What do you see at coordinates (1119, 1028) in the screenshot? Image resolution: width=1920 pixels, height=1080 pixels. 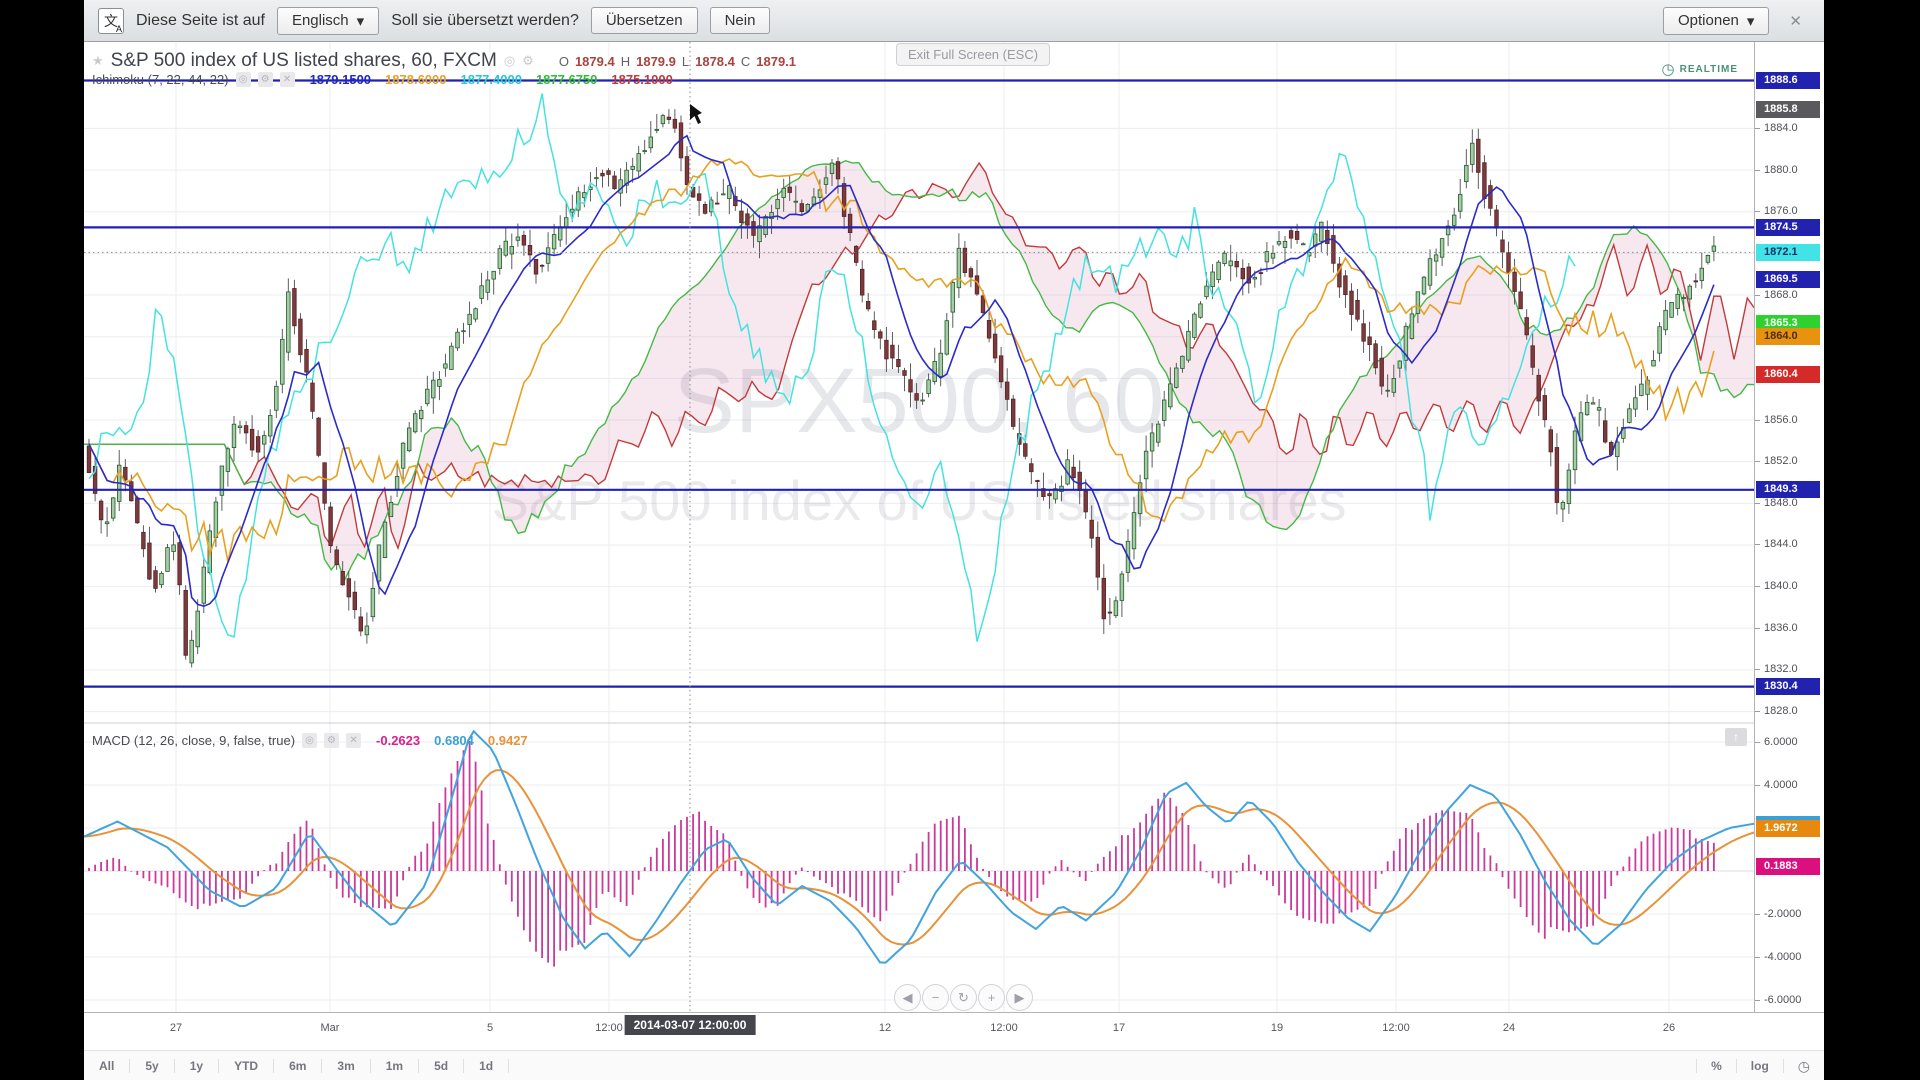 I see `time-tick: 17` at bounding box center [1119, 1028].